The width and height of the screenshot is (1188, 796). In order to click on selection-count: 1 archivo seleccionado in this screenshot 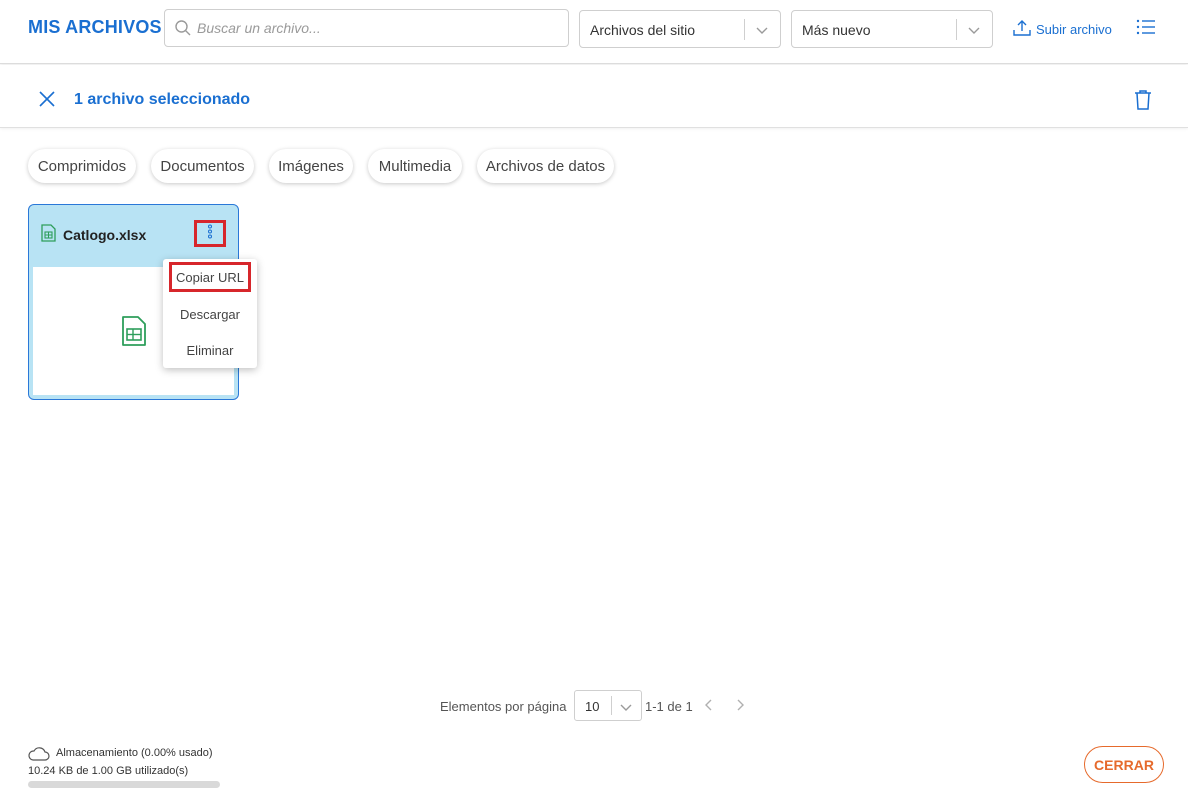, I will do `click(162, 99)`.